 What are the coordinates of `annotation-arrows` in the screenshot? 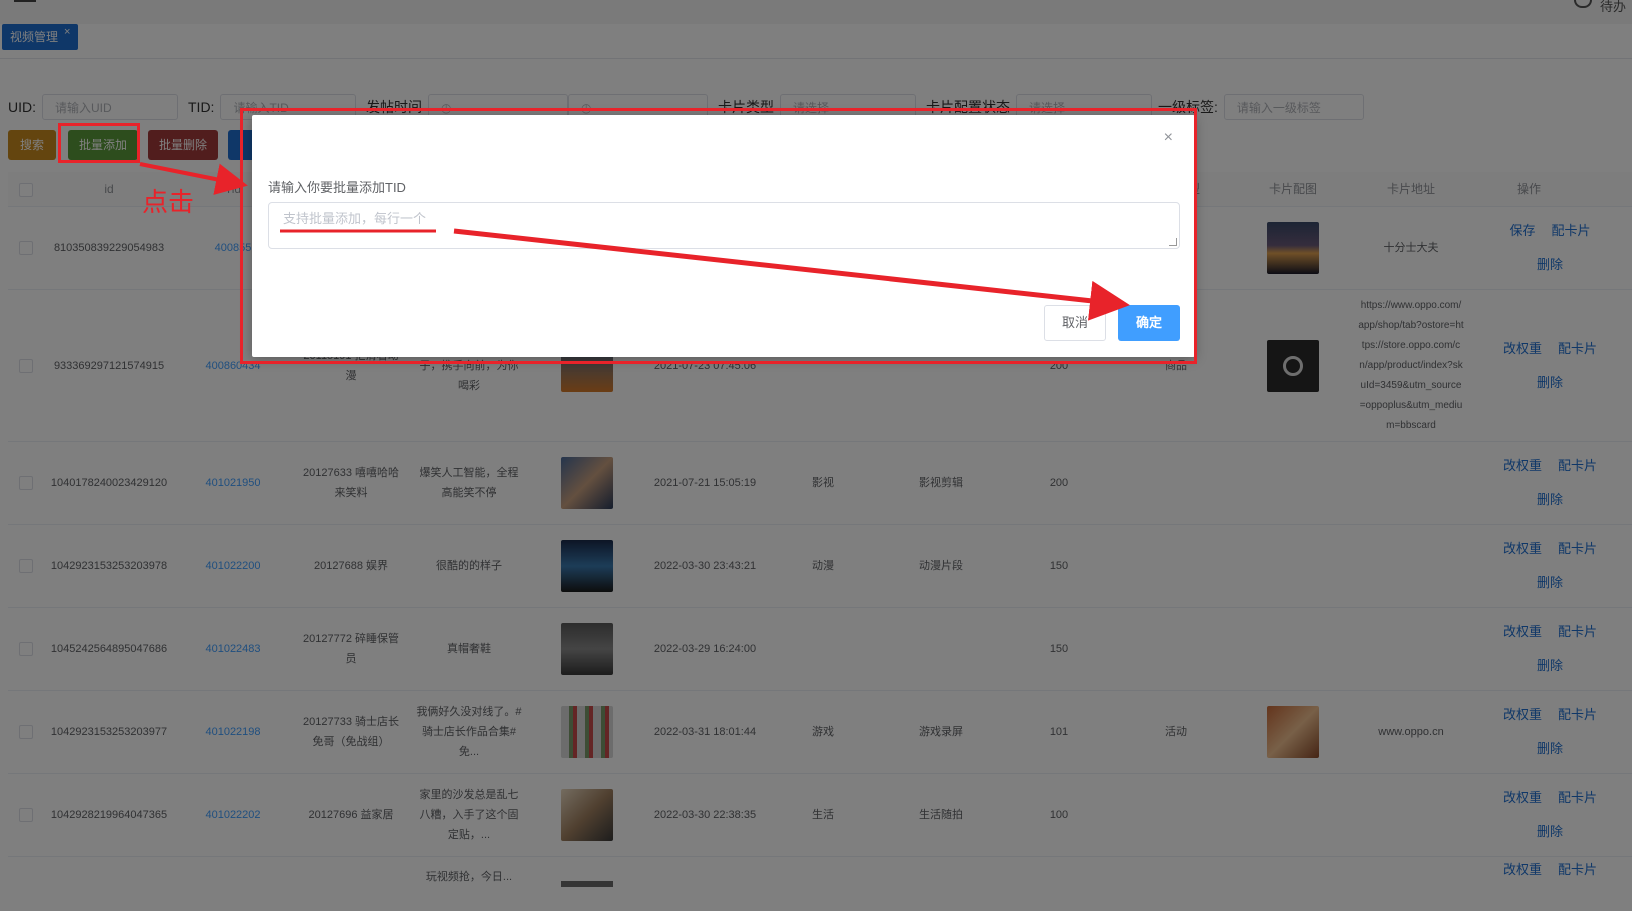 It's located at (634, 241).